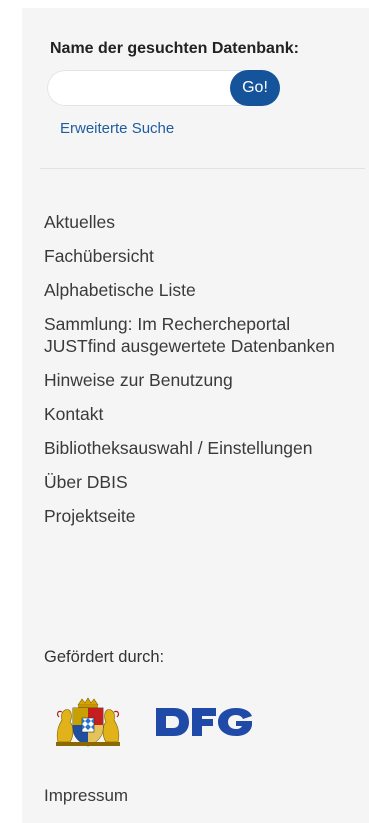 This screenshot has width=369, height=823. What do you see at coordinates (204, 256) in the screenshot?
I see `nav-item-fachuebersicht: Fachübersicht` at bounding box center [204, 256].